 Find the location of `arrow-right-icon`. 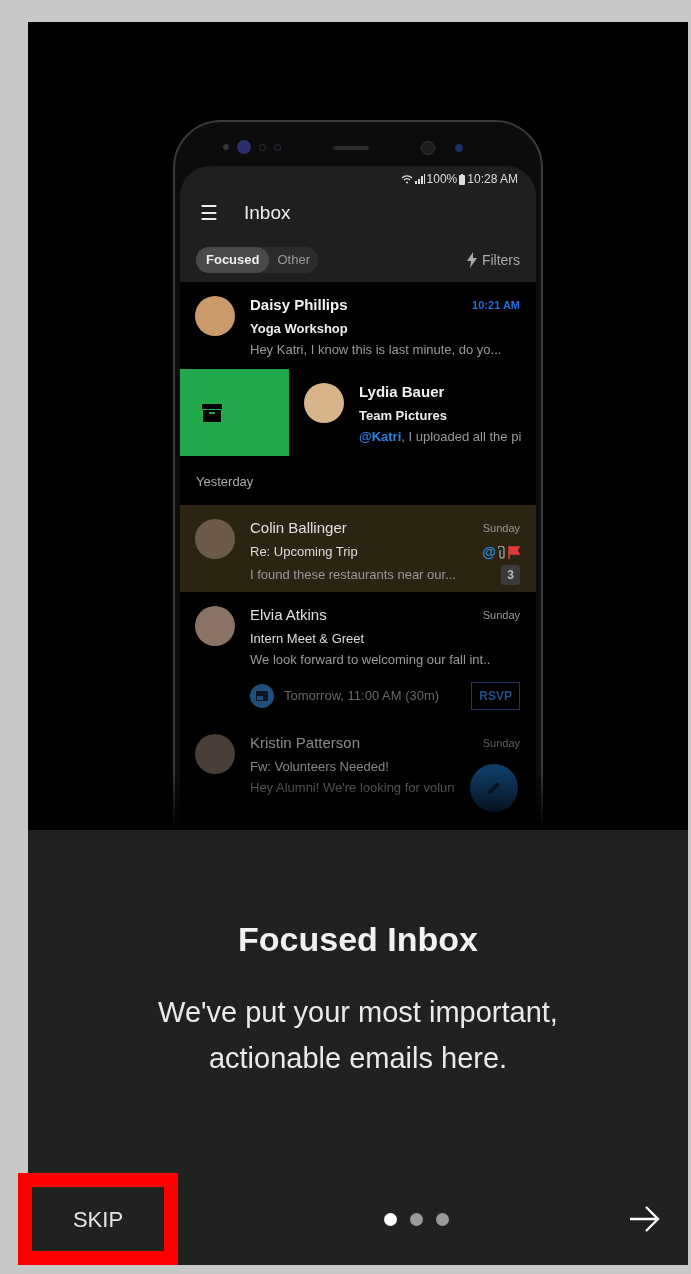

arrow-right-icon is located at coordinates (644, 1219).